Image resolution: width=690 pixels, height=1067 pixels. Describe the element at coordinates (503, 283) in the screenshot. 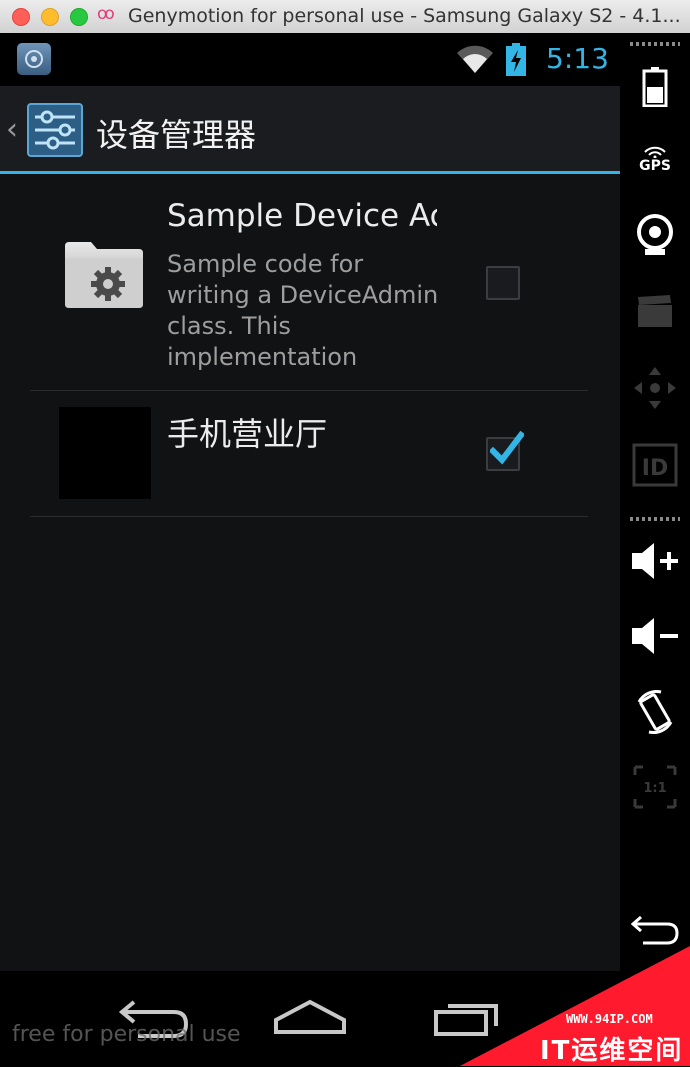

I see `admin-checkbox` at that location.